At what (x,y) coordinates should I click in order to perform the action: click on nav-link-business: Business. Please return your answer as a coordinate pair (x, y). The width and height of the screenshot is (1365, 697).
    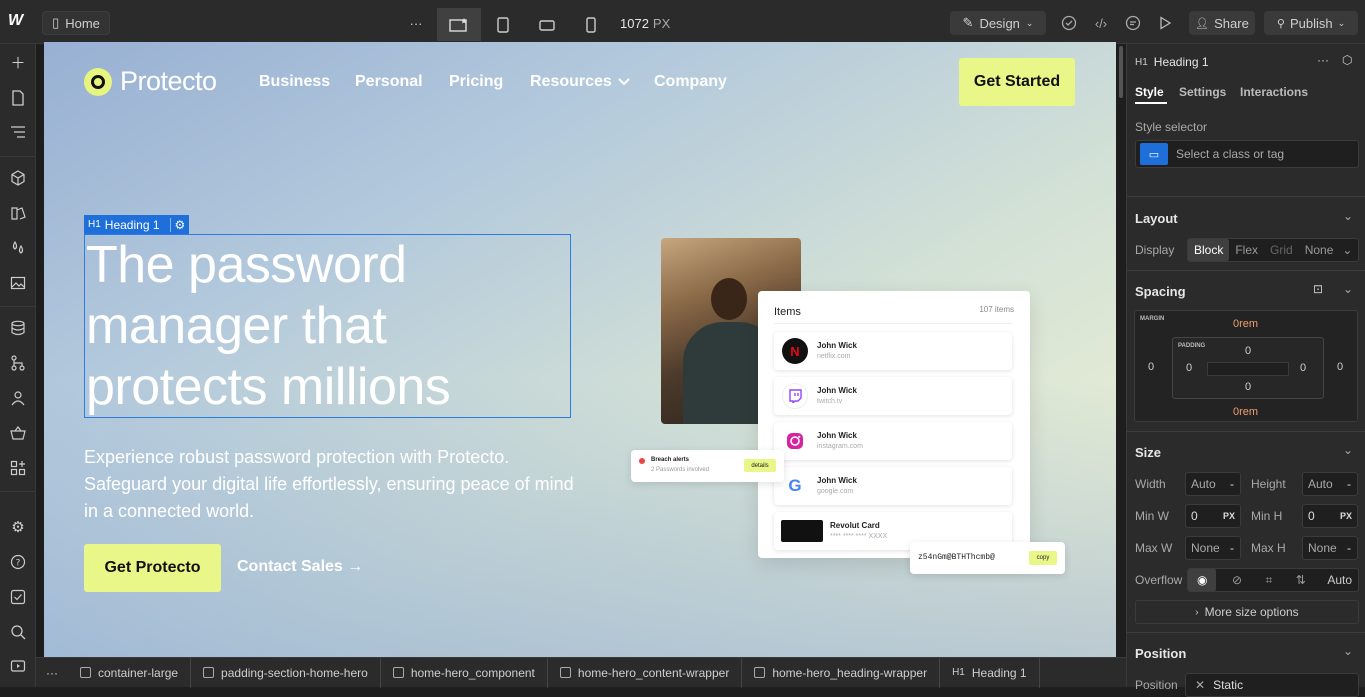
    Looking at the image, I should click on (294, 82).